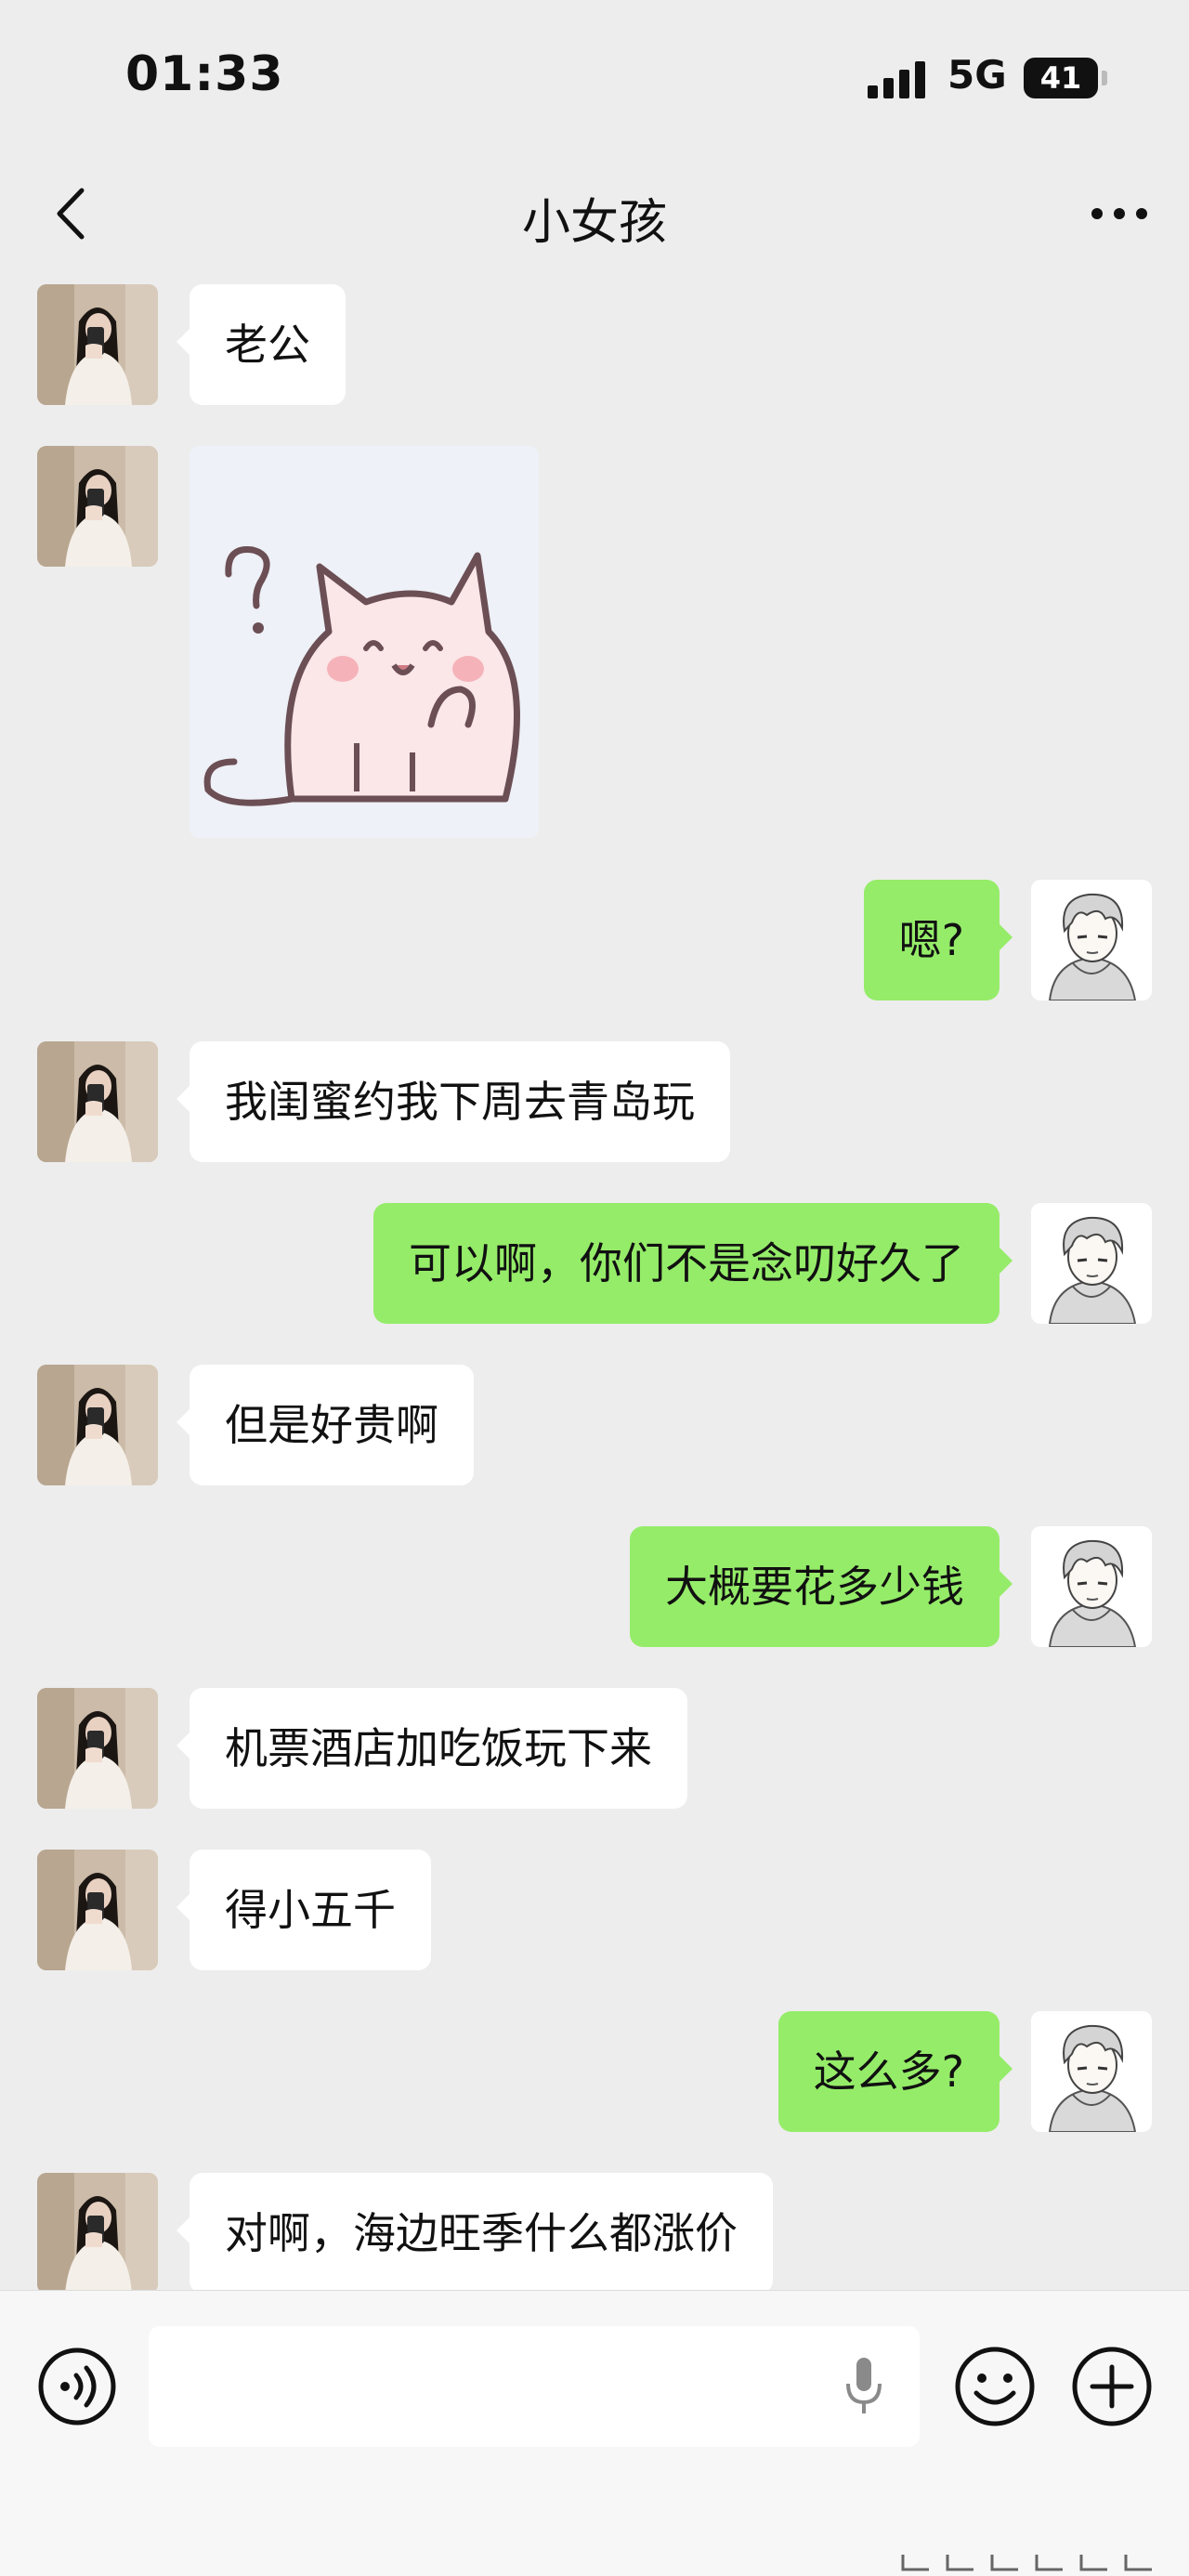  What do you see at coordinates (453, 1102) in the screenshot?
I see `incoming-message-bubble: 我闺蜜约我下周去青岛玩` at bounding box center [453, 1102].